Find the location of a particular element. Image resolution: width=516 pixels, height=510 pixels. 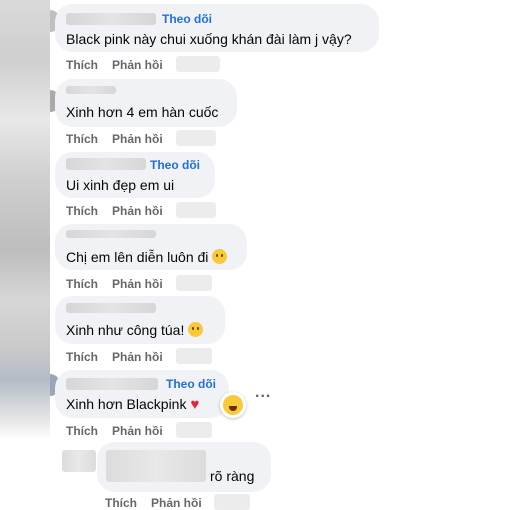

rolling-laughing-emoji is located at coordinates (220, 256).